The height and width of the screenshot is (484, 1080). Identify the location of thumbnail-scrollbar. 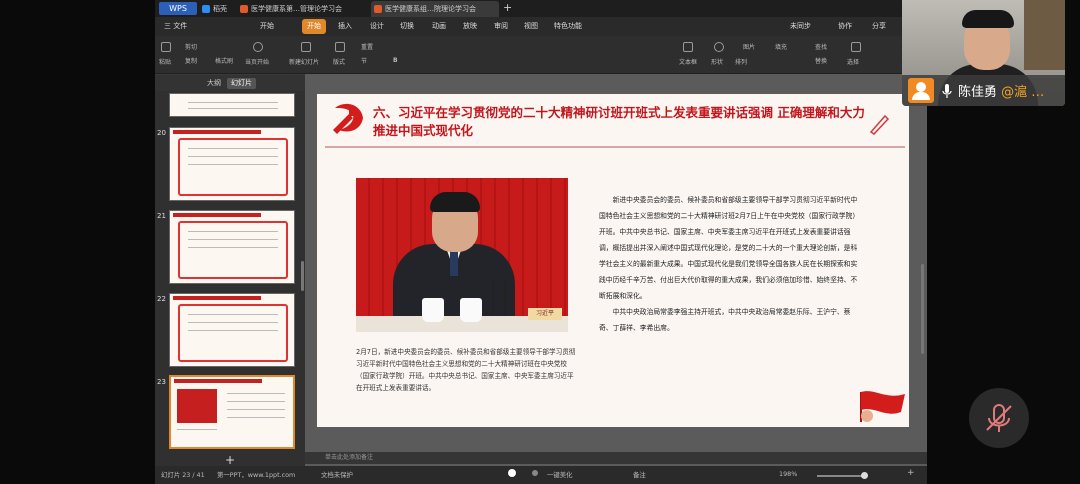
(302, 276).